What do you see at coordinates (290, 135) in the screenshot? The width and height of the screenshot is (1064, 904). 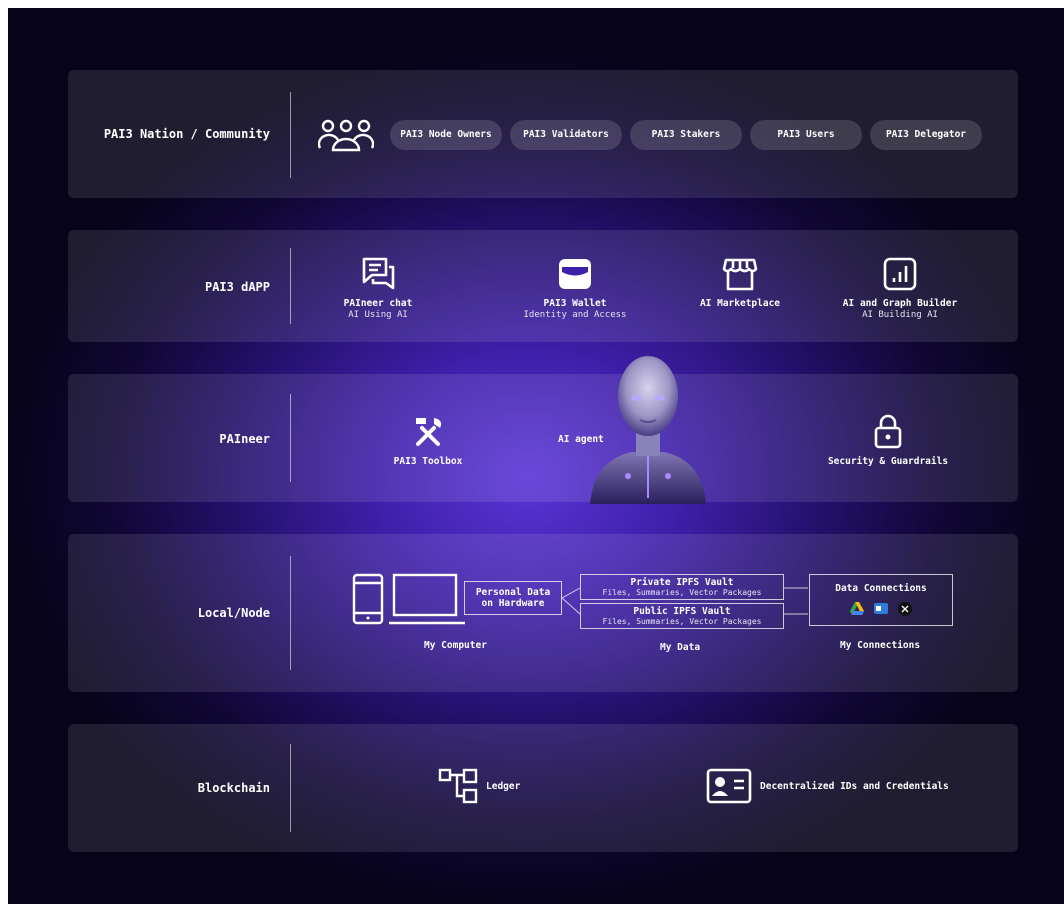 I see `community-divider` at bounding box center [290, 135].